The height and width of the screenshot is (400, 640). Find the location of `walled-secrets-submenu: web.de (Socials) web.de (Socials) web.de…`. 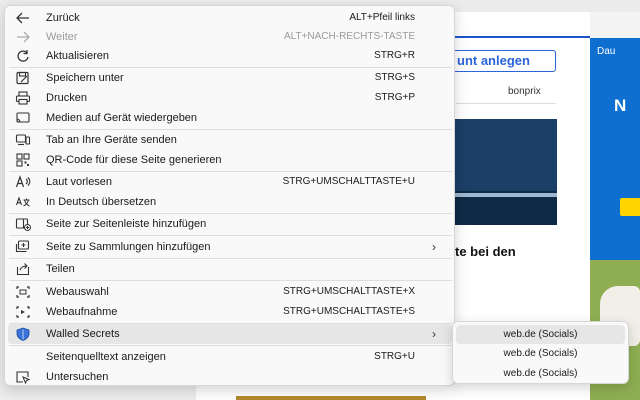

walled-secrets-submenu: web.de (Socials) web.de (Socials) web.de… is located at coordinates (540, 352).